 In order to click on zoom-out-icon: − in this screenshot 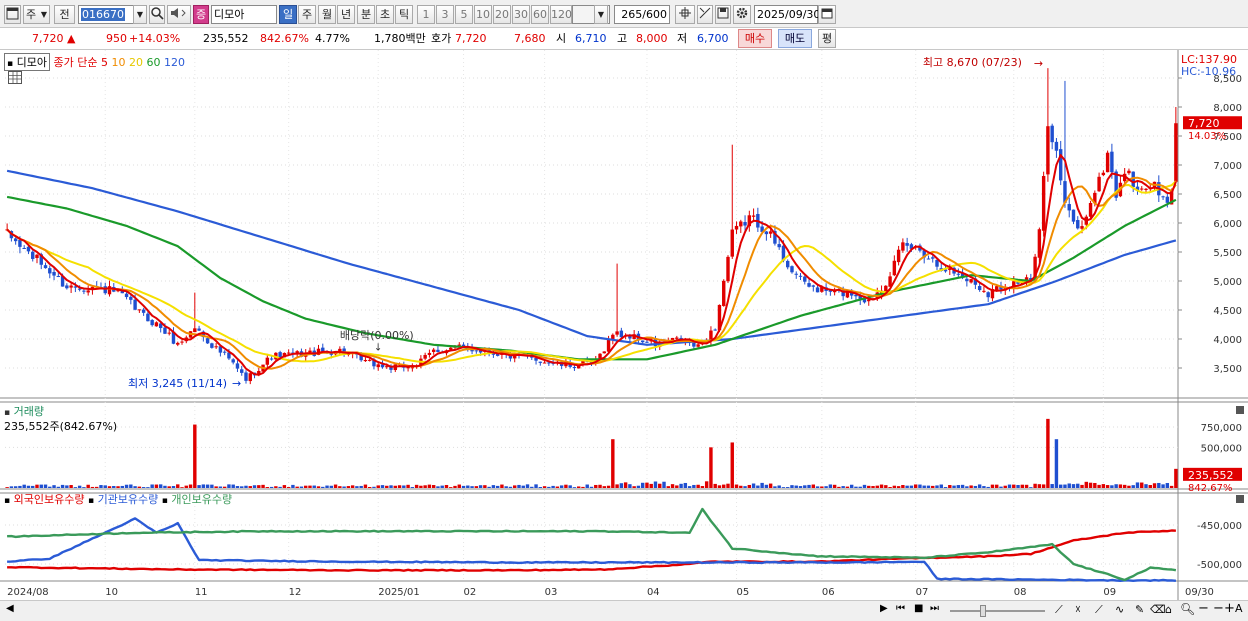, I will do `click(1203, 608)`.